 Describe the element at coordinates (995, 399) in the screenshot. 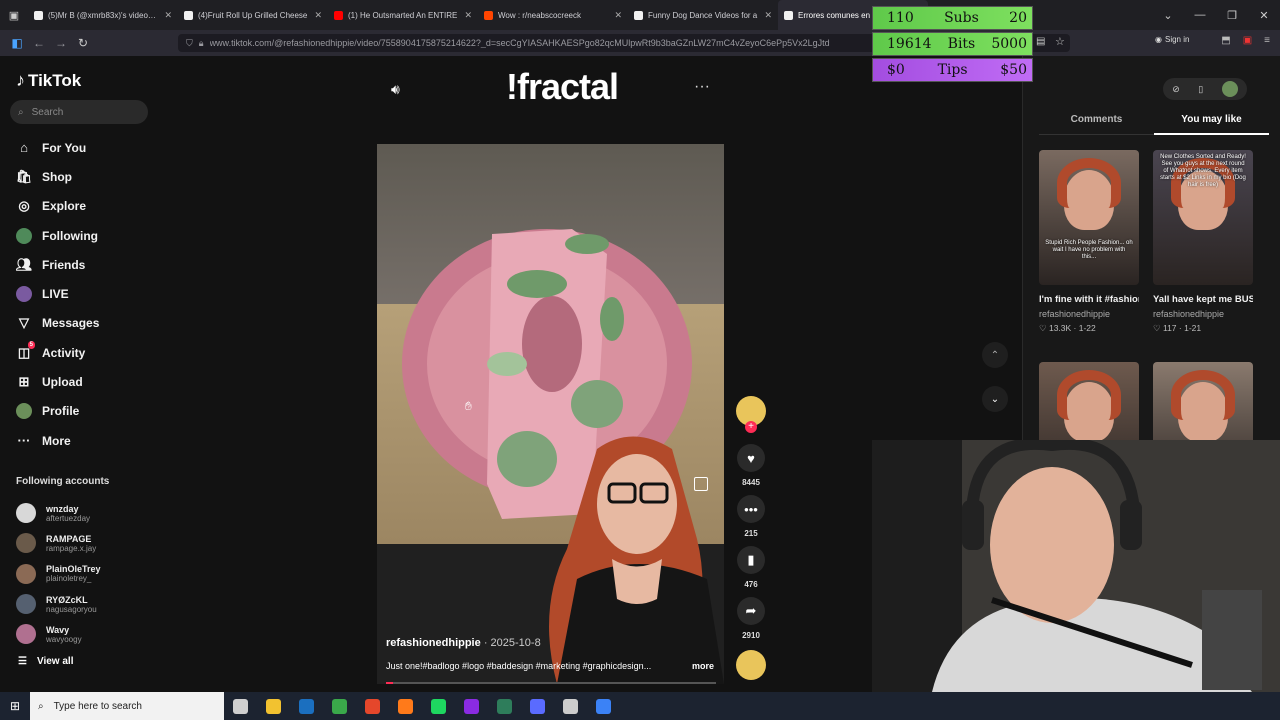

I see `next-video-icon: ⌄` at that location.